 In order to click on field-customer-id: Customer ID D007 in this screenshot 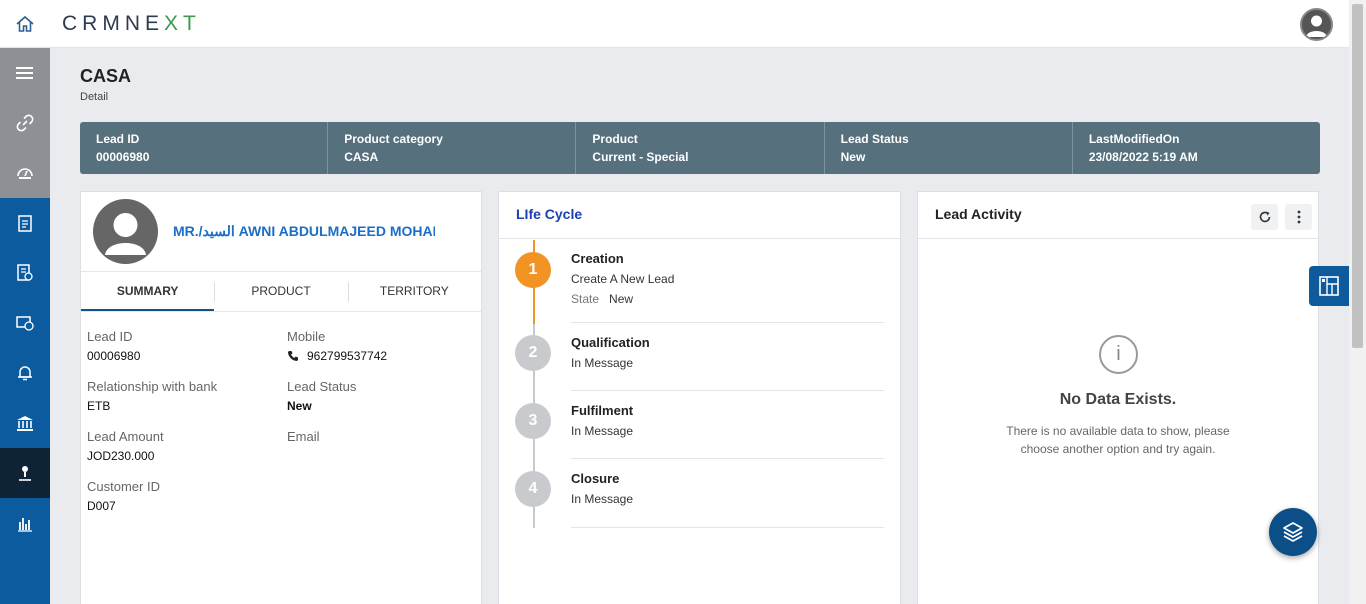, I will do `click(123, 496)`.